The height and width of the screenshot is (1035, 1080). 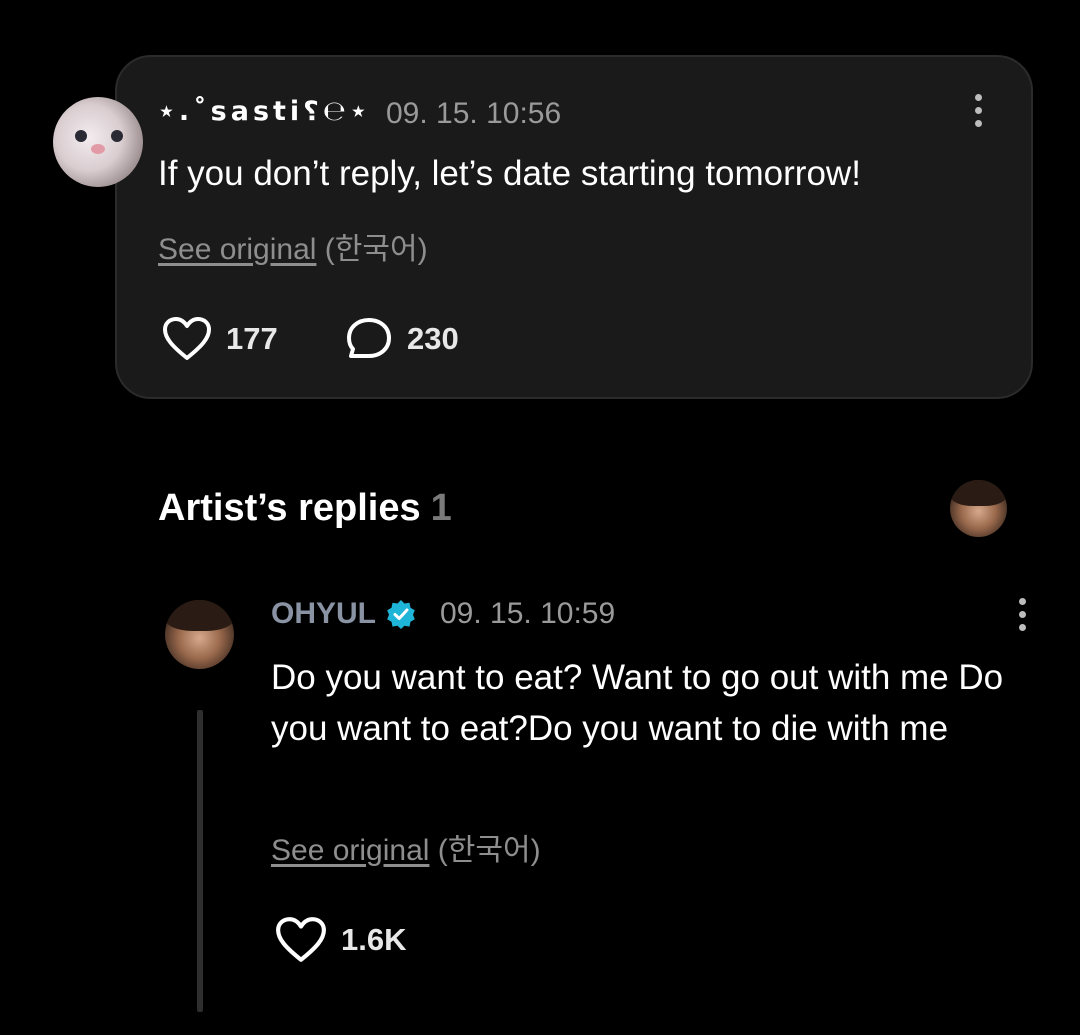 What do you see at coordinates (402, 339) in the screenshot?
I see `comment-button: 230` at bounding box center [402, 339].